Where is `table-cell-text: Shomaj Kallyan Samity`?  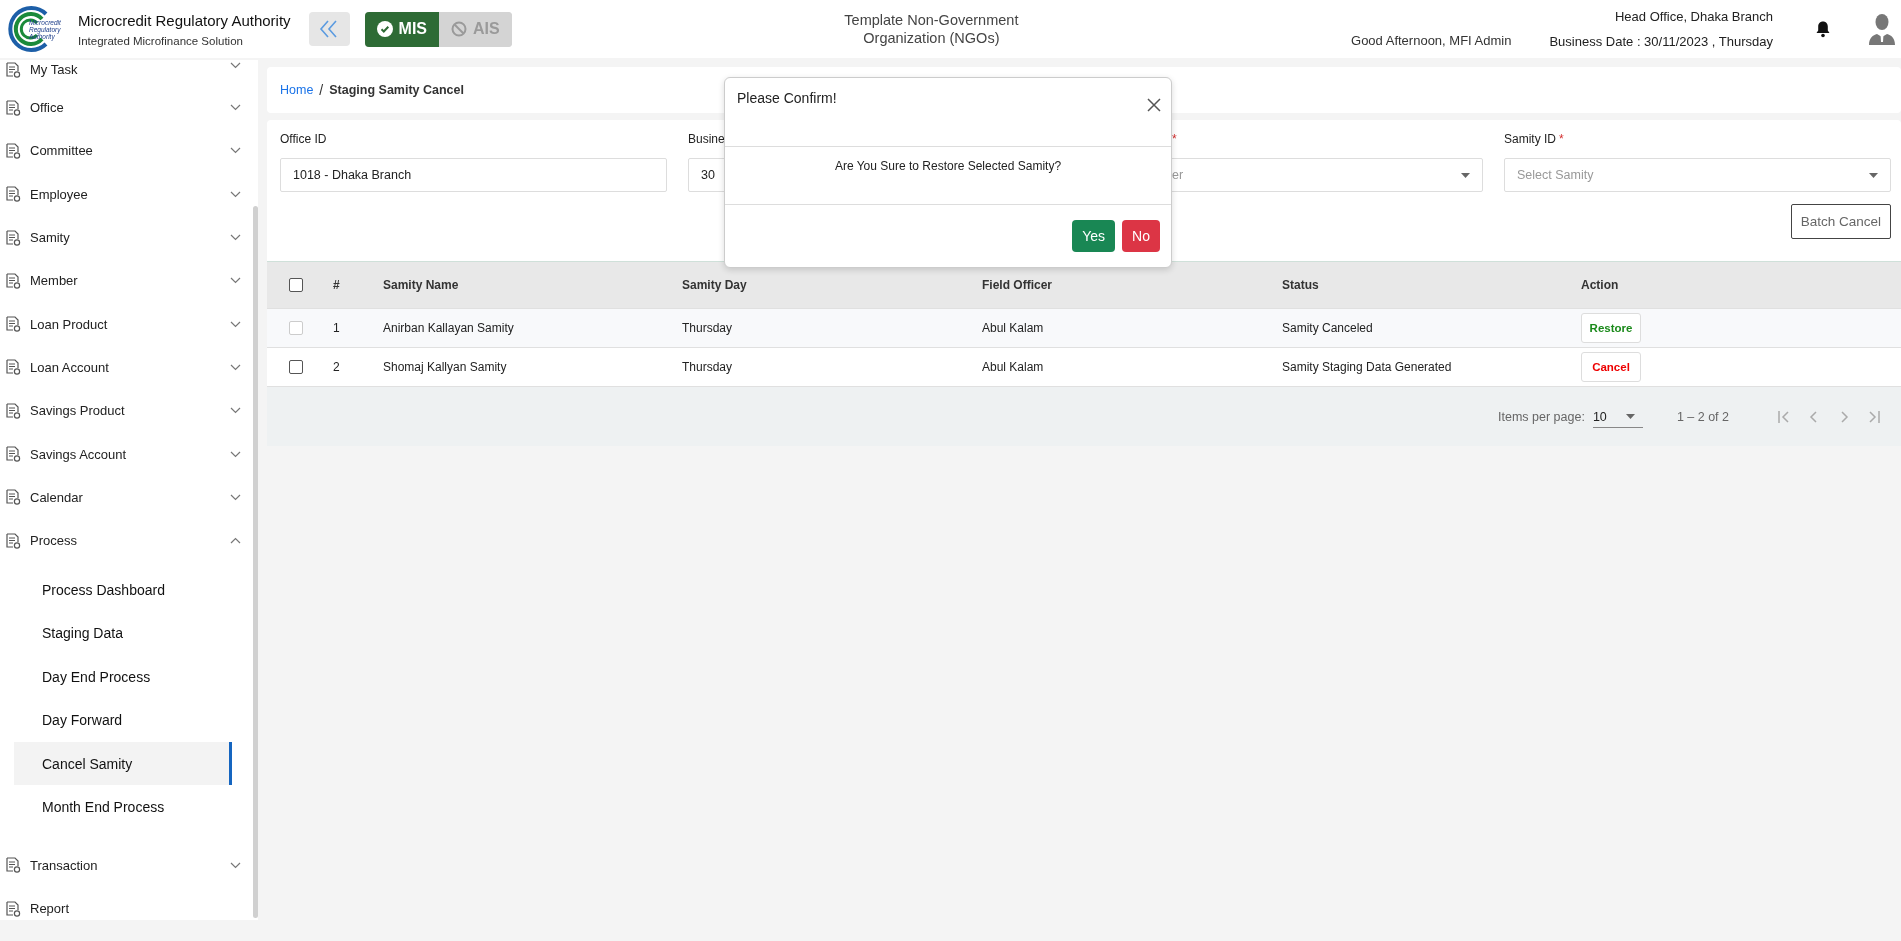 table-cell-text: Shomaj Kallyan Samity is located at coordinates (445, 367).